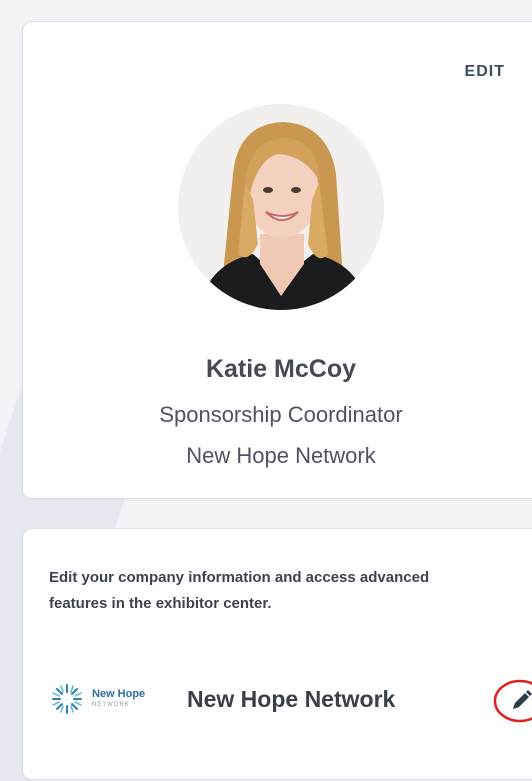 Image resolution: width=532 pixels, height=781 pixels. I want to click on edit-company-button, so click(512, 701).